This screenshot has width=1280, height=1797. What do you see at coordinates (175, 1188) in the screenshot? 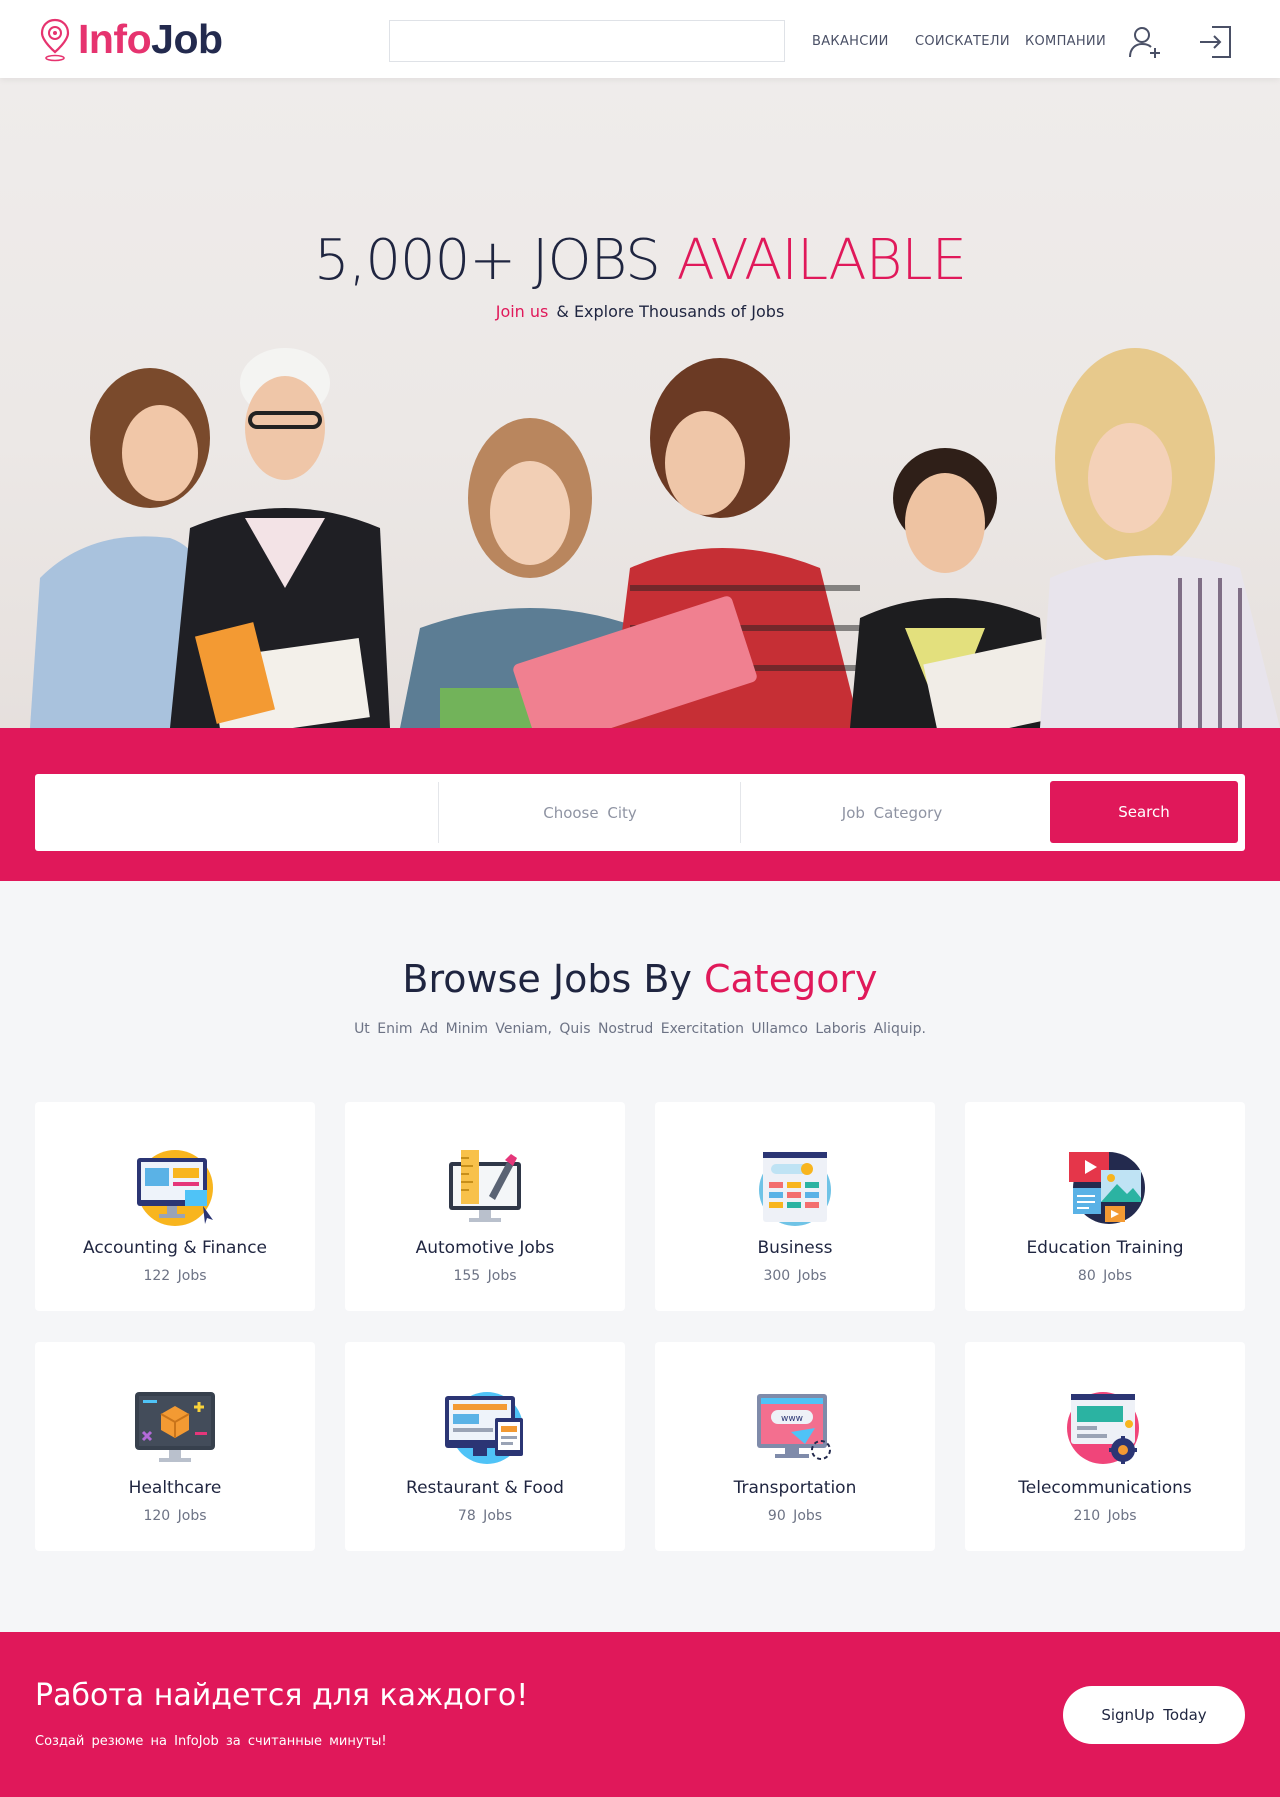
I see `accounting-icon` at bounding box center [175, 1188].